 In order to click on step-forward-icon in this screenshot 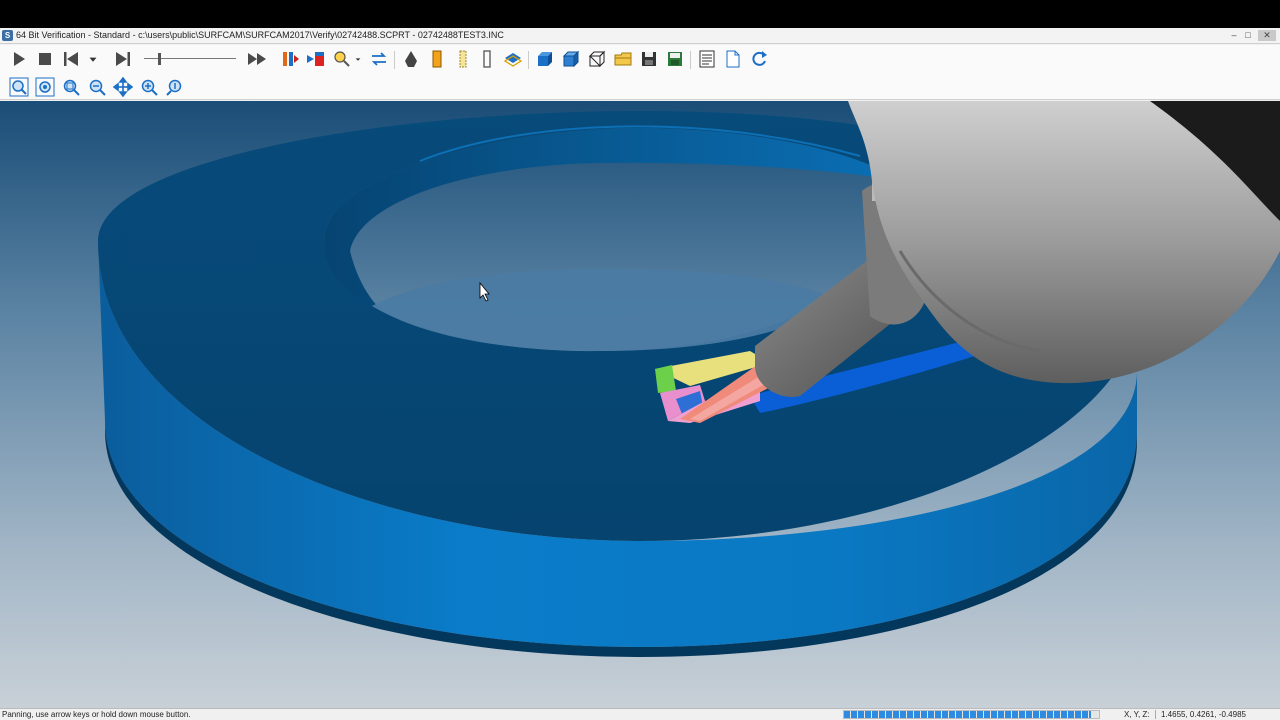, I will do `click(123, 59)`.